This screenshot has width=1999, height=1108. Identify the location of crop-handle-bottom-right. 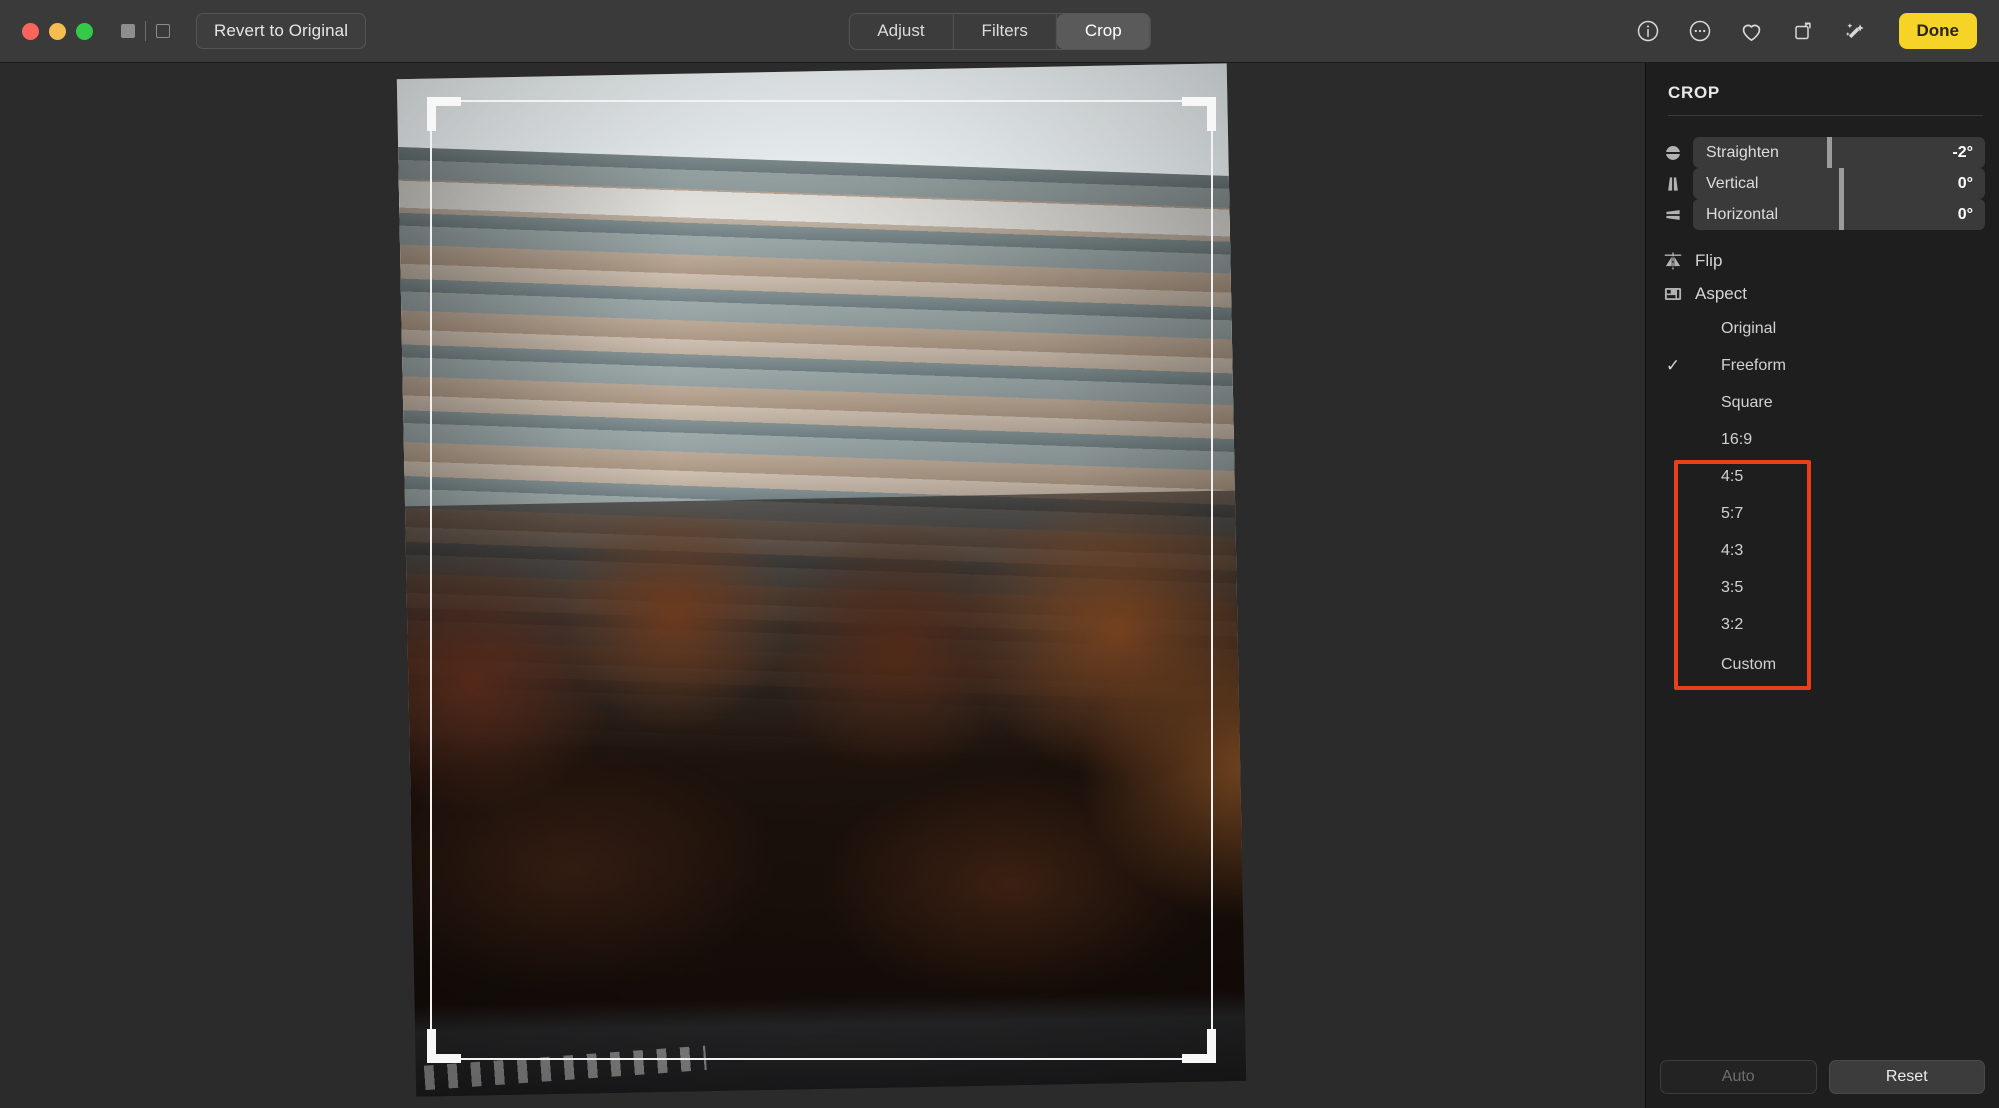
(1211, 1046).